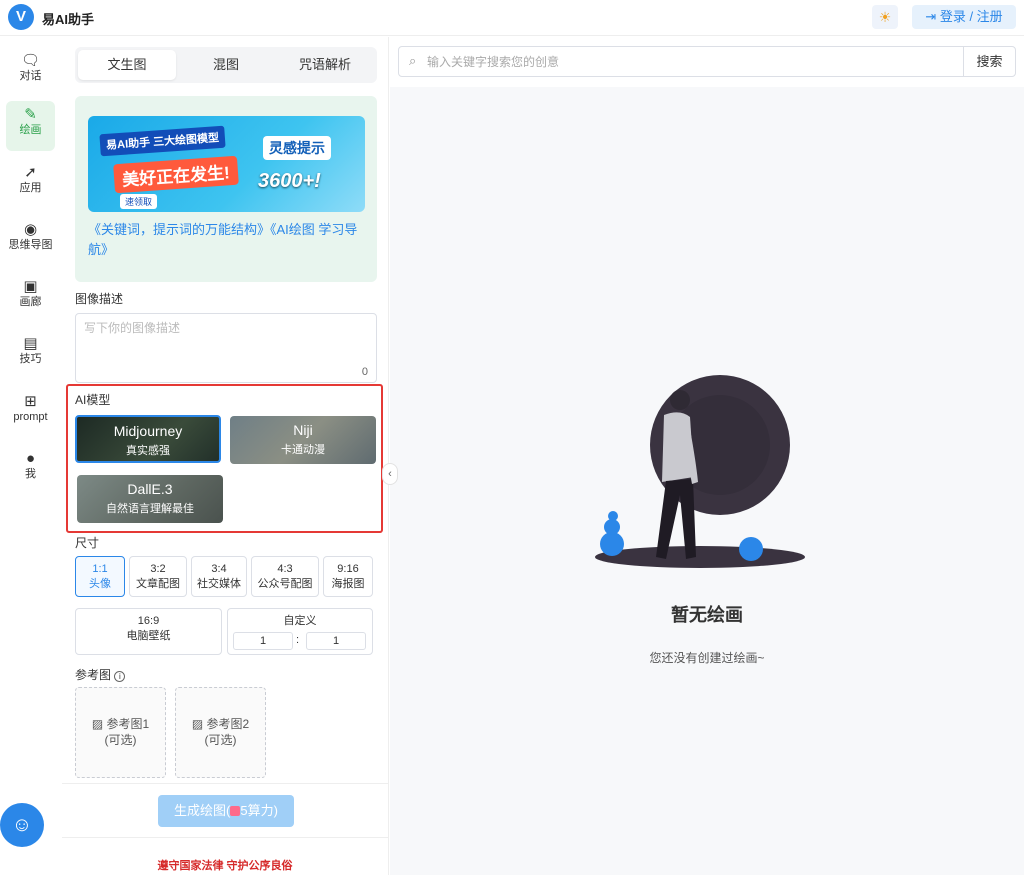  I want to click on size-option-custom: 自定义 1 : 1, so click(300, 631).